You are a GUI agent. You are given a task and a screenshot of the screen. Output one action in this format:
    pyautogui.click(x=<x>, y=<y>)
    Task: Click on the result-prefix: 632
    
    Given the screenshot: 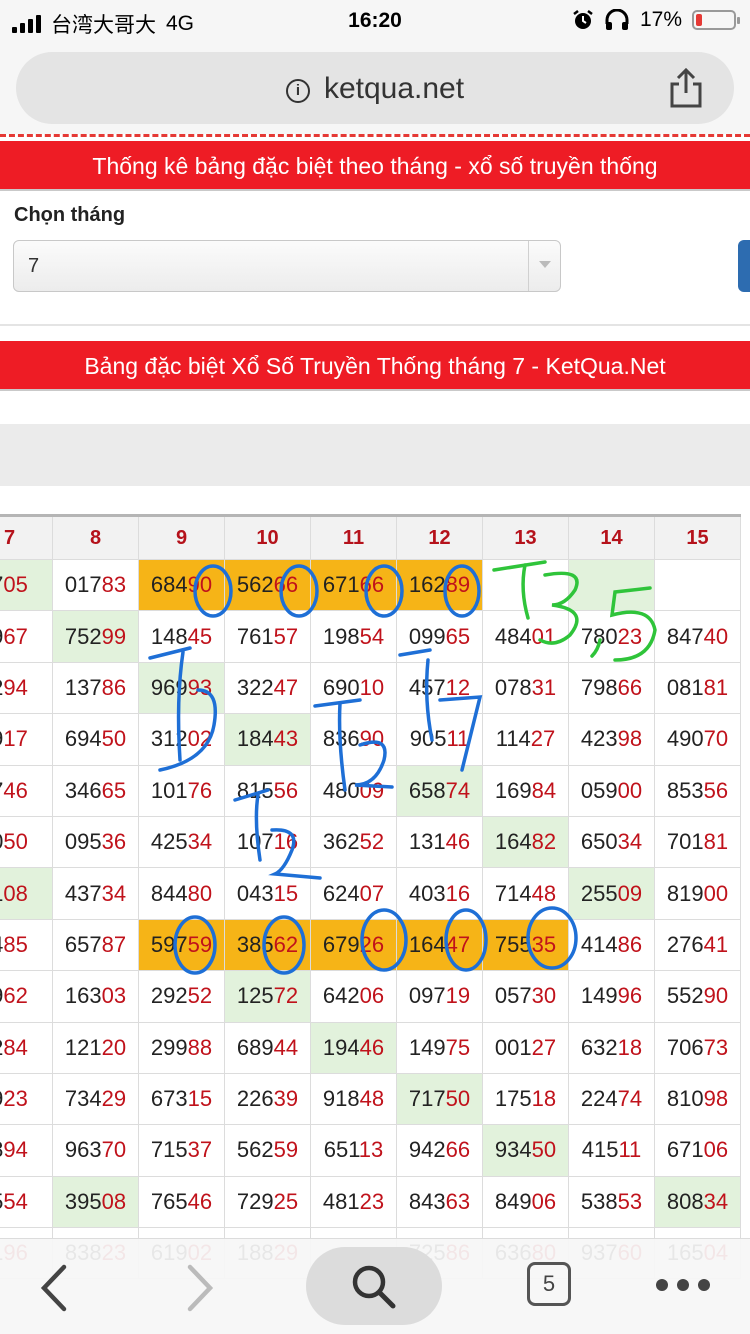 What is the action you would take?
    pyautogui.click(x=599, y=1047)
    